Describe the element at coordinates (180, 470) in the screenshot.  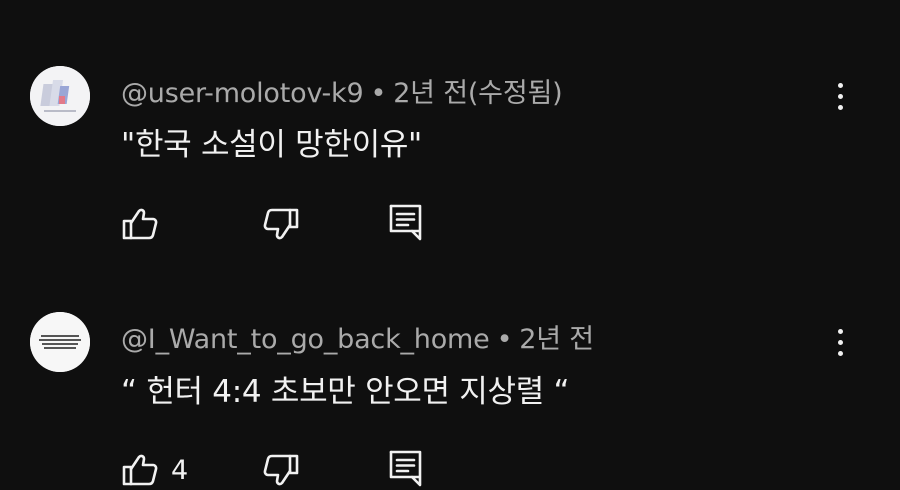
I see `like-count: 4` at that location.